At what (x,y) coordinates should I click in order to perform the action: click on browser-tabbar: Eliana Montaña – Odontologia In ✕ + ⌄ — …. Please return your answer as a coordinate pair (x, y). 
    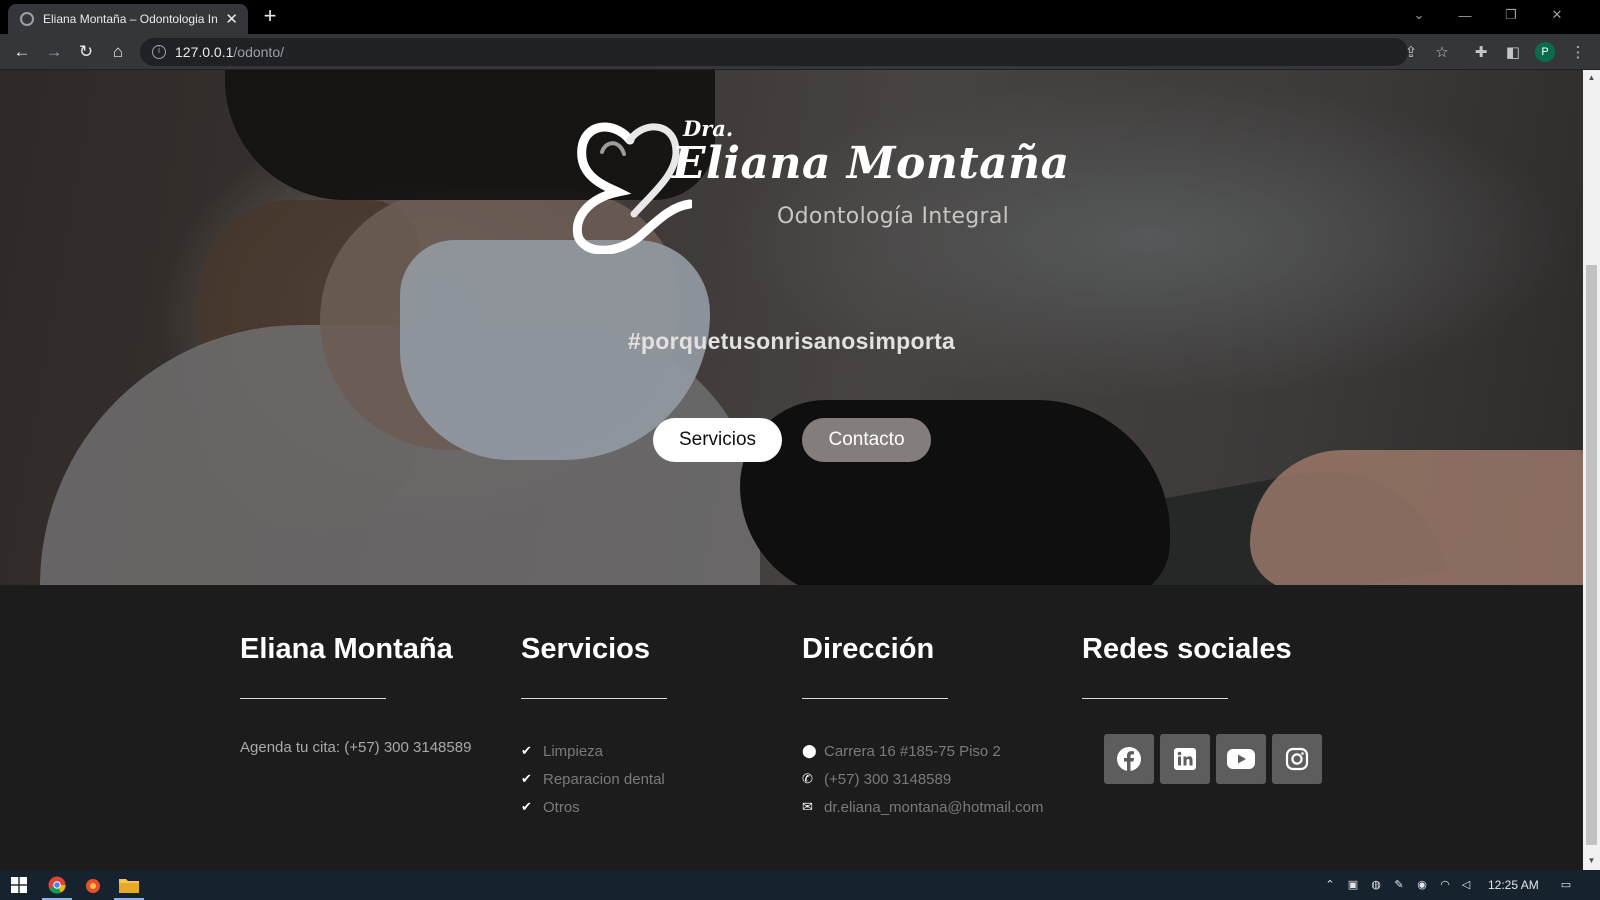
    Looking at the image, I should click on (800, 17).